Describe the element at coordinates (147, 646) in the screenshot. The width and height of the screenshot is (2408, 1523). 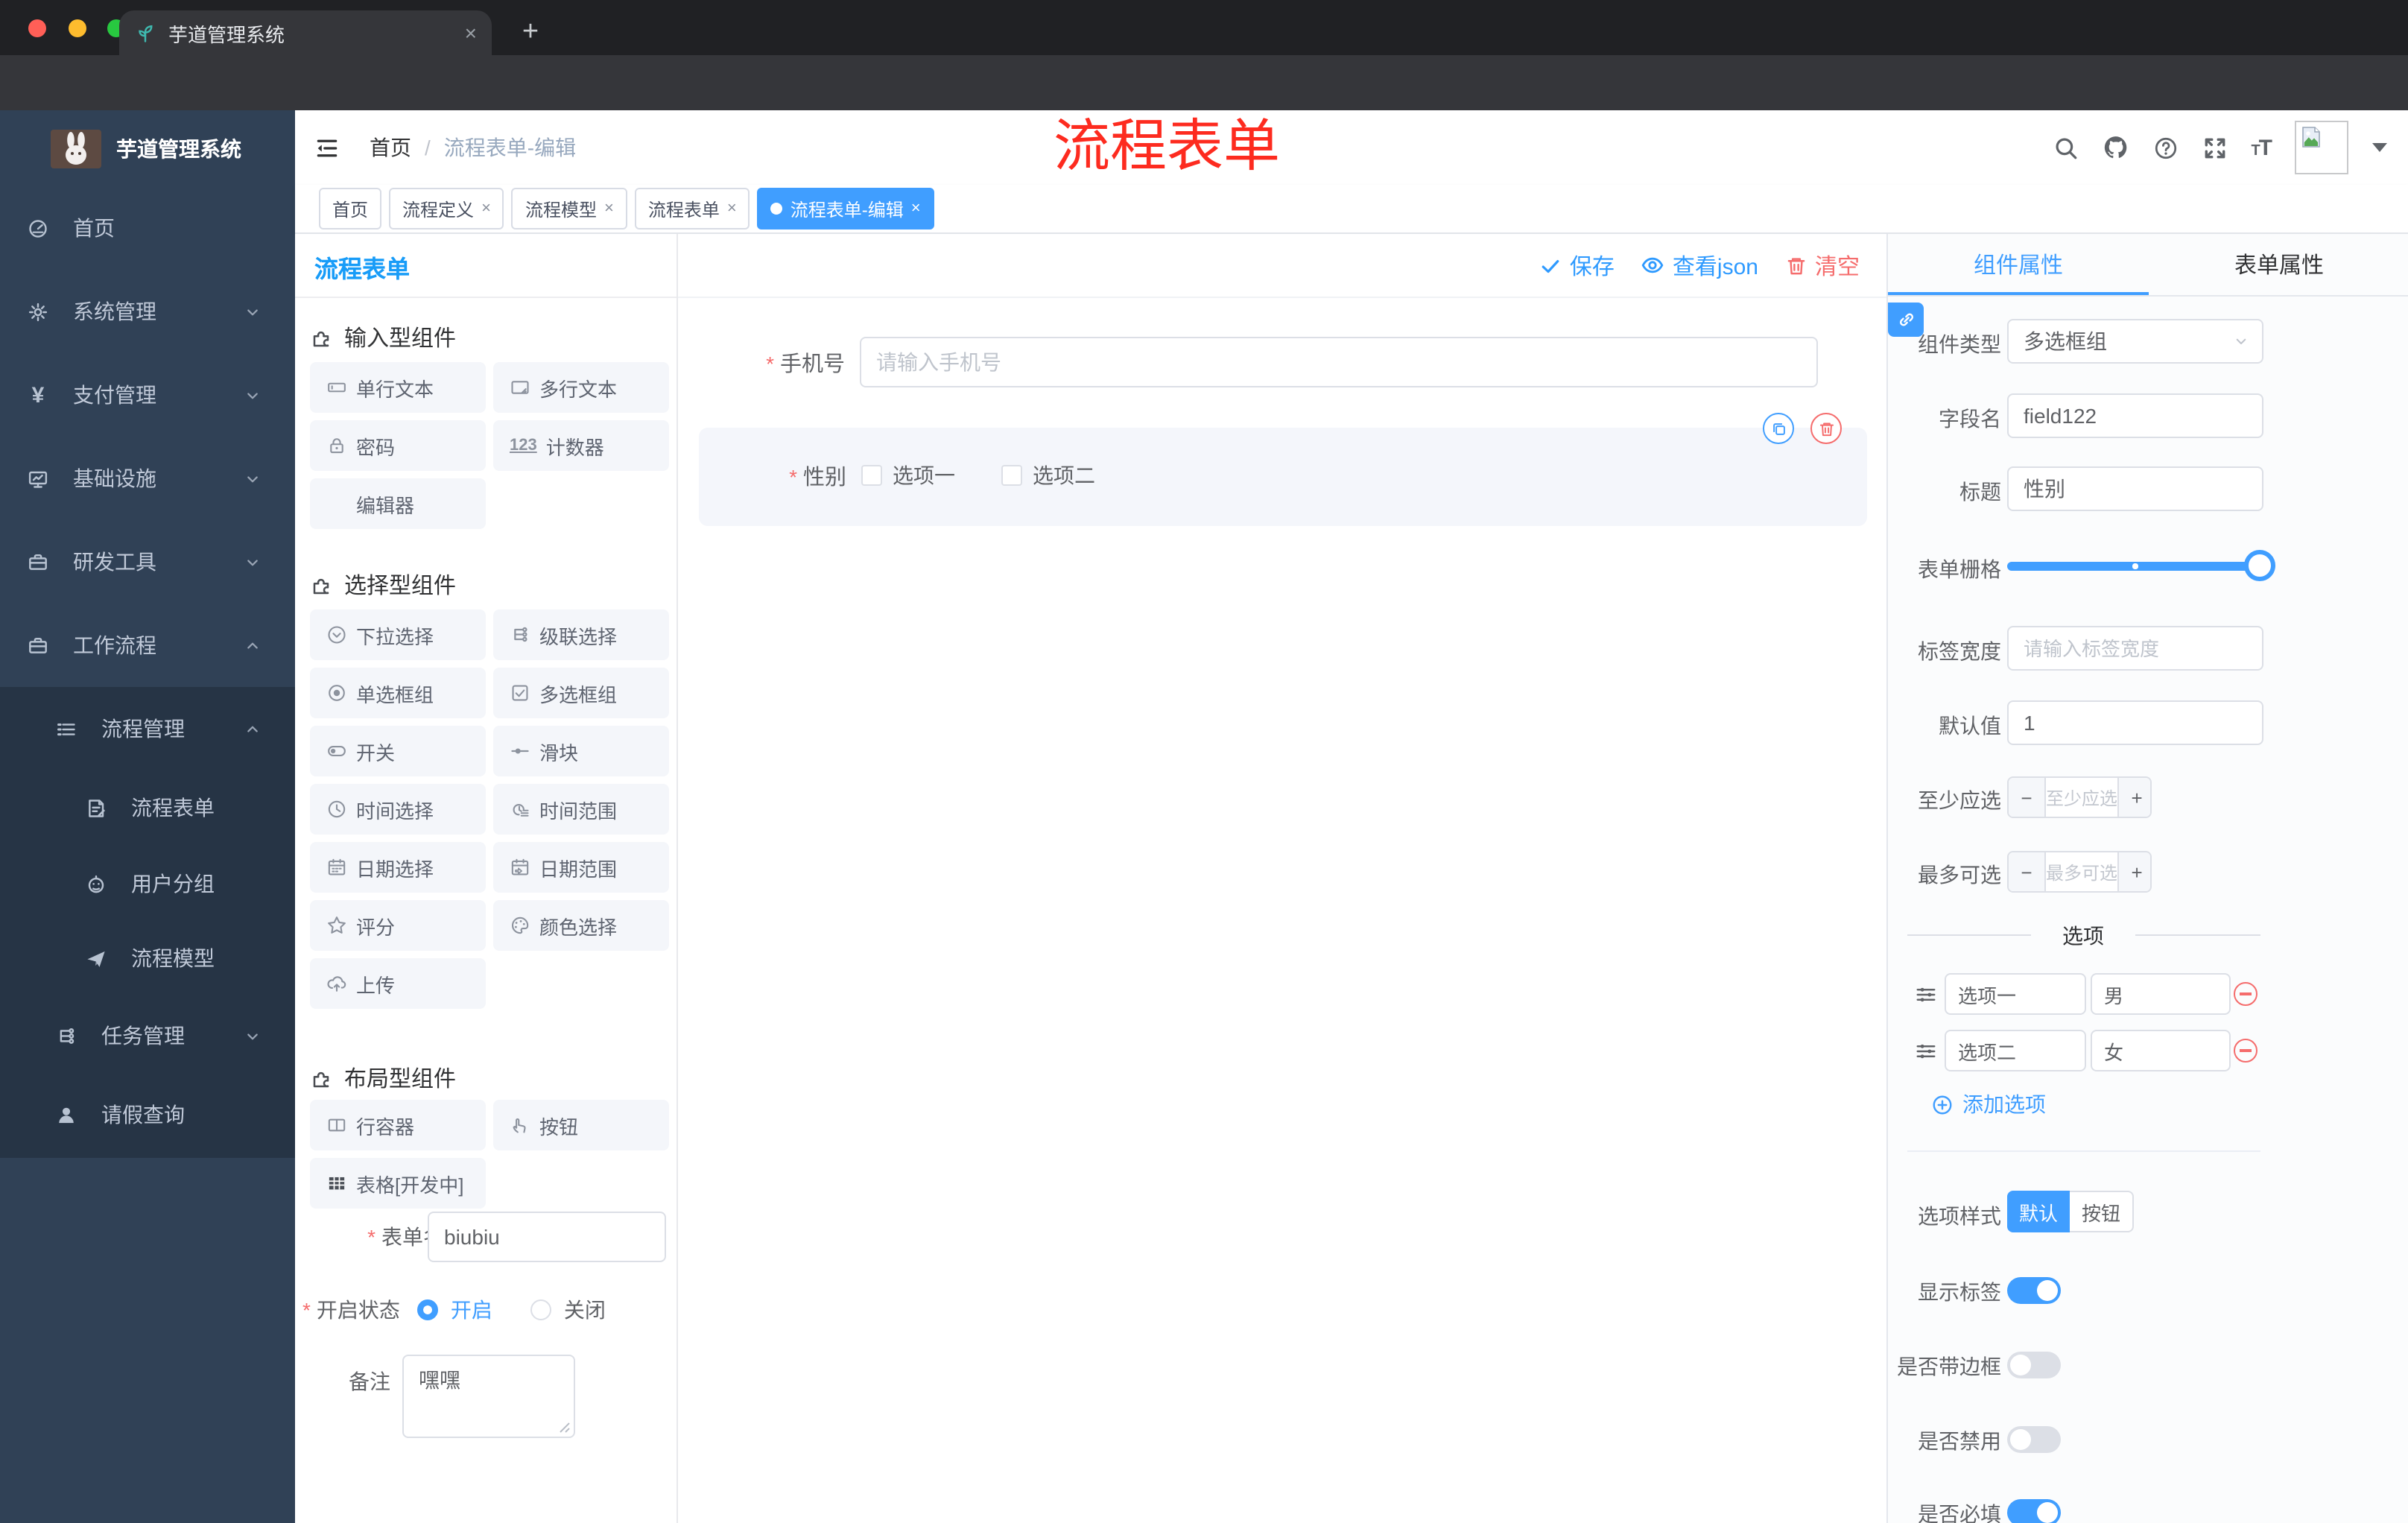
I see `sidebar-item-workflow: 工作流程` at that location.